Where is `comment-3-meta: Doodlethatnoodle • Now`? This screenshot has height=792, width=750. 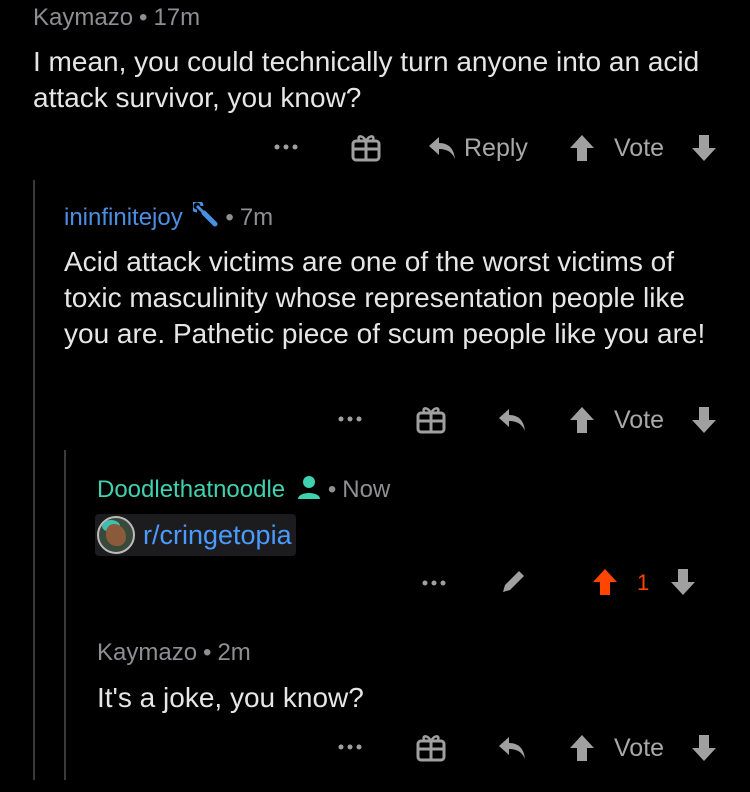
comment-3-meta: Doodlethatnoodle • Now is located at coordinates (243, 490).